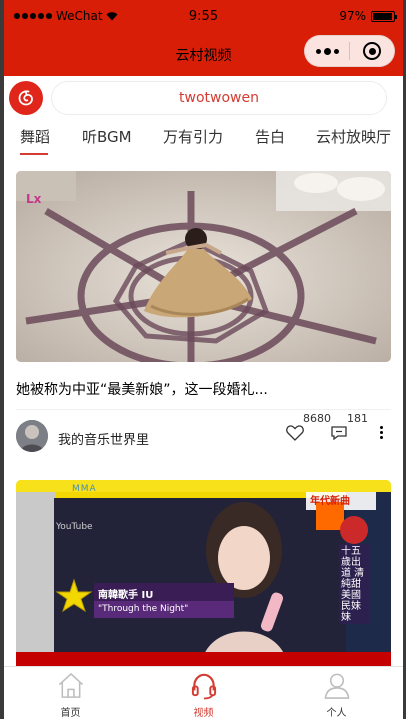 This screenshot has height=719, width=406. What do you see at coordinates (382, 432) in the screenshot?
I see `more-options-icon` at bounding box center [382, 432].